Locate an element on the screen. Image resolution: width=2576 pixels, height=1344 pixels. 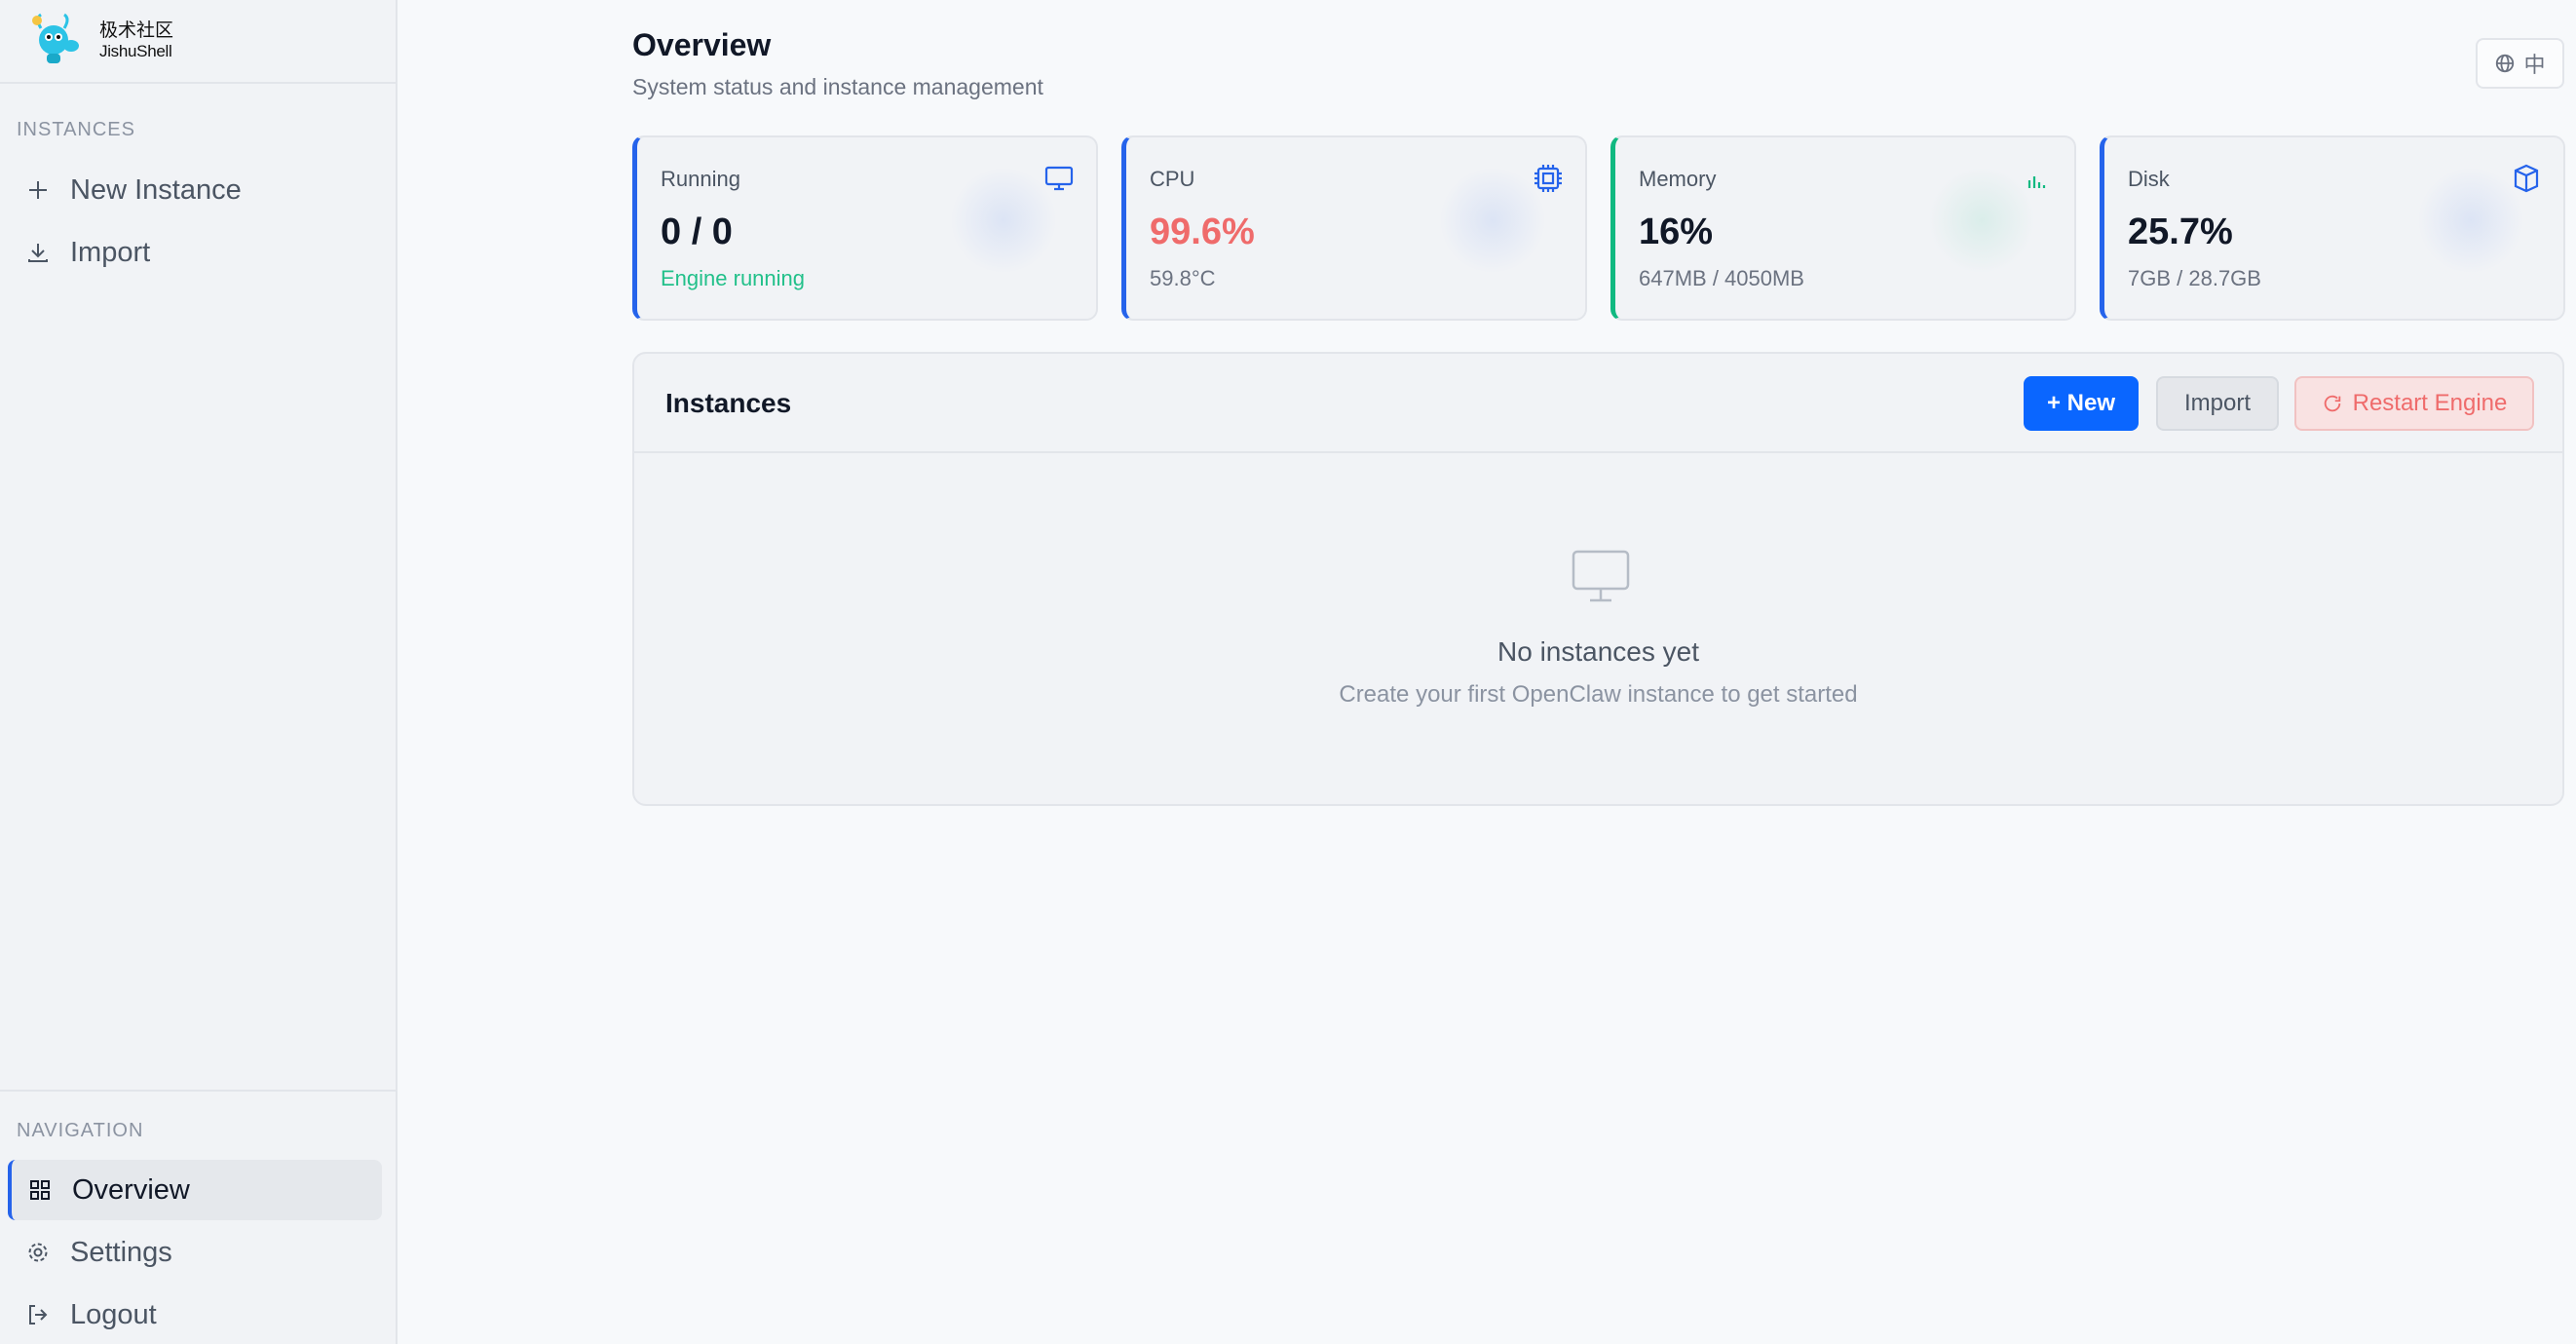
sidebar-item-settings: Settings is located at coordinates (195, 1252).